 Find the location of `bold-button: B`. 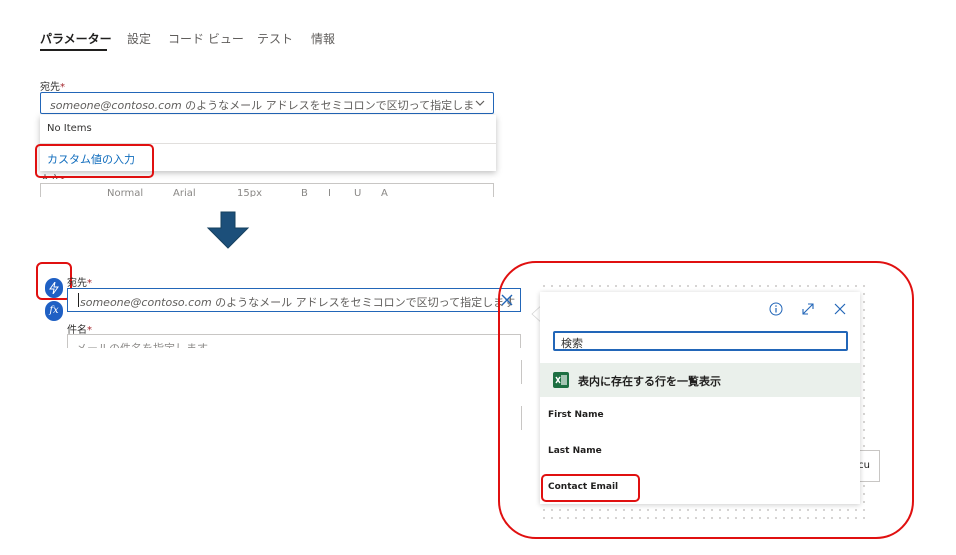

bold-button: B is located at coordinates (304, 192).